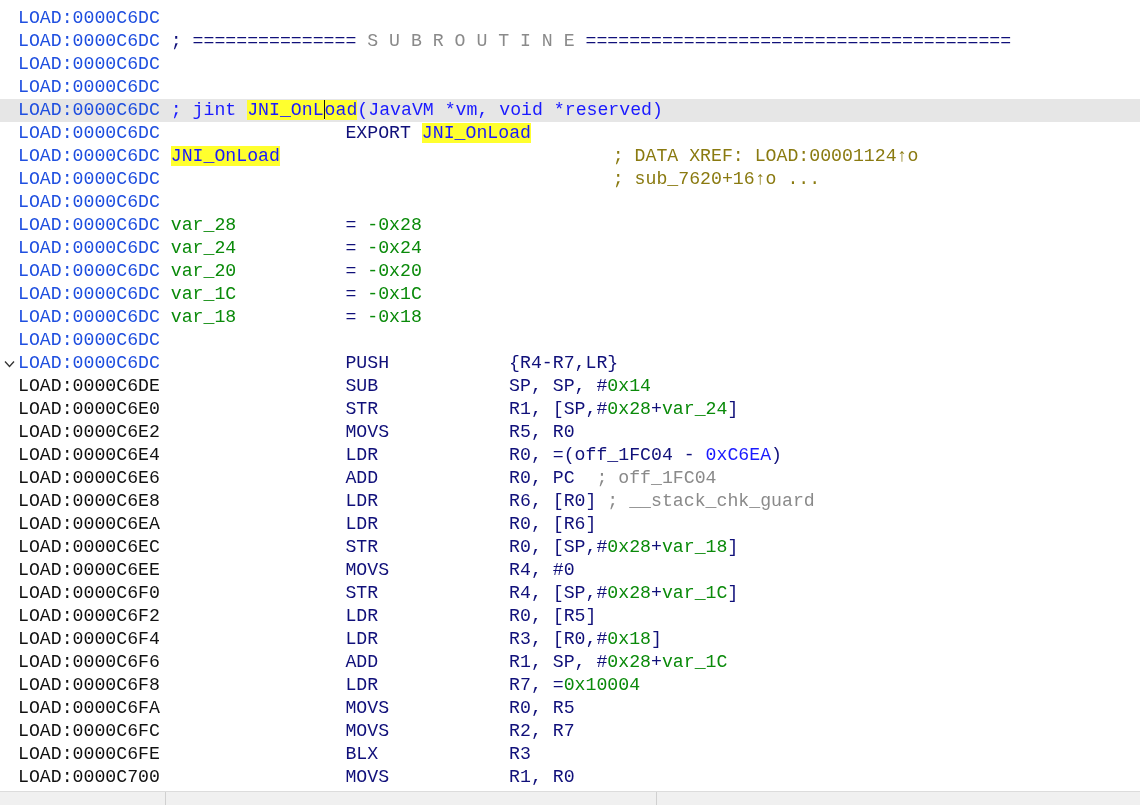 The height and width of the screenshot is (805, 1140). I want to click on line-address: LOAD:0000C6F8, so click(89, 685).